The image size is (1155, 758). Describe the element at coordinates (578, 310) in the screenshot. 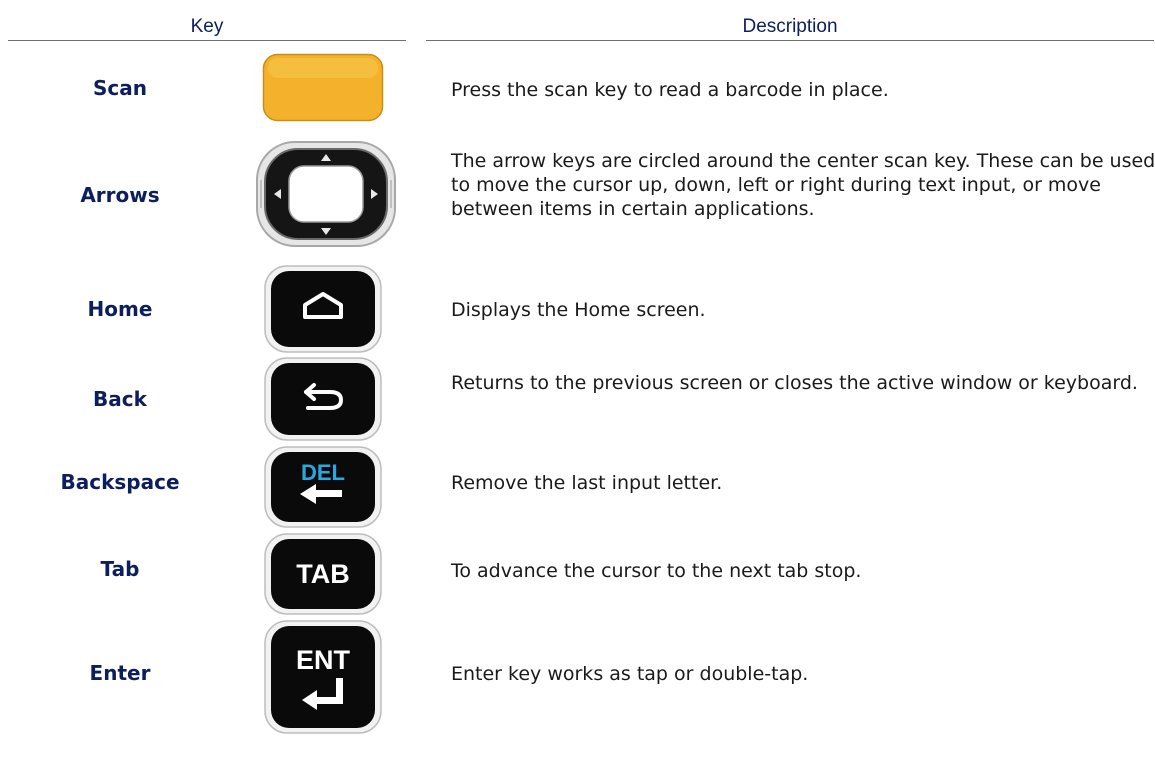

I see `description-home: Displays the Home screen.` at that location.